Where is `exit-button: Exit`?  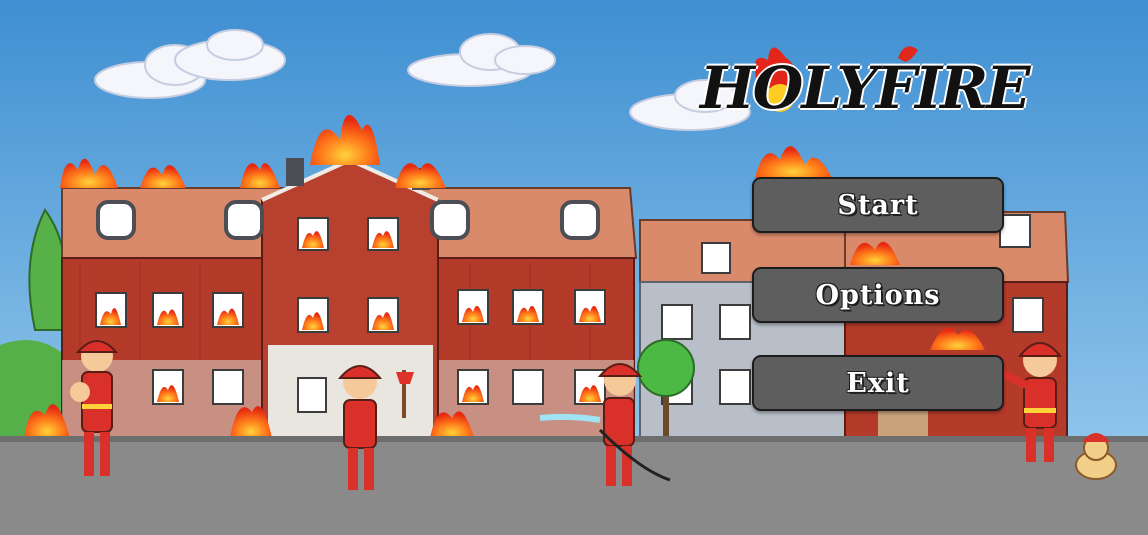 exit-button: Exit is located at coordinates (878, 383).